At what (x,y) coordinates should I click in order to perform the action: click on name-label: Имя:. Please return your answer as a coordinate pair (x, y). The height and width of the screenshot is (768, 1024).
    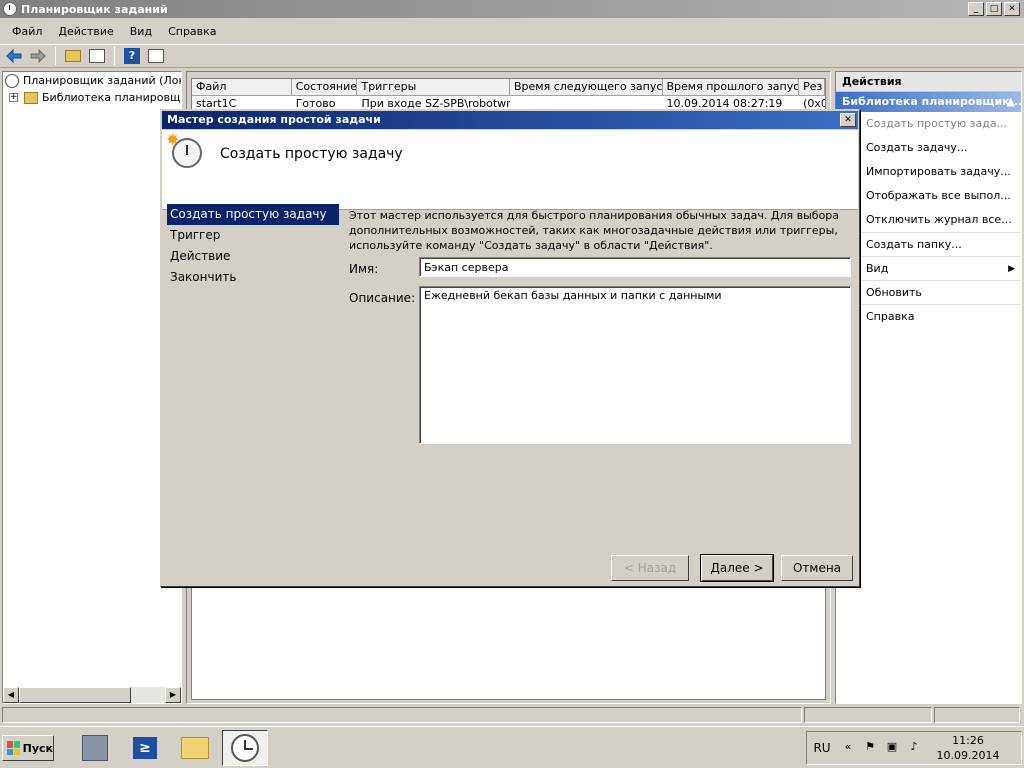
    Looking at the image, I should click on (364, 269).